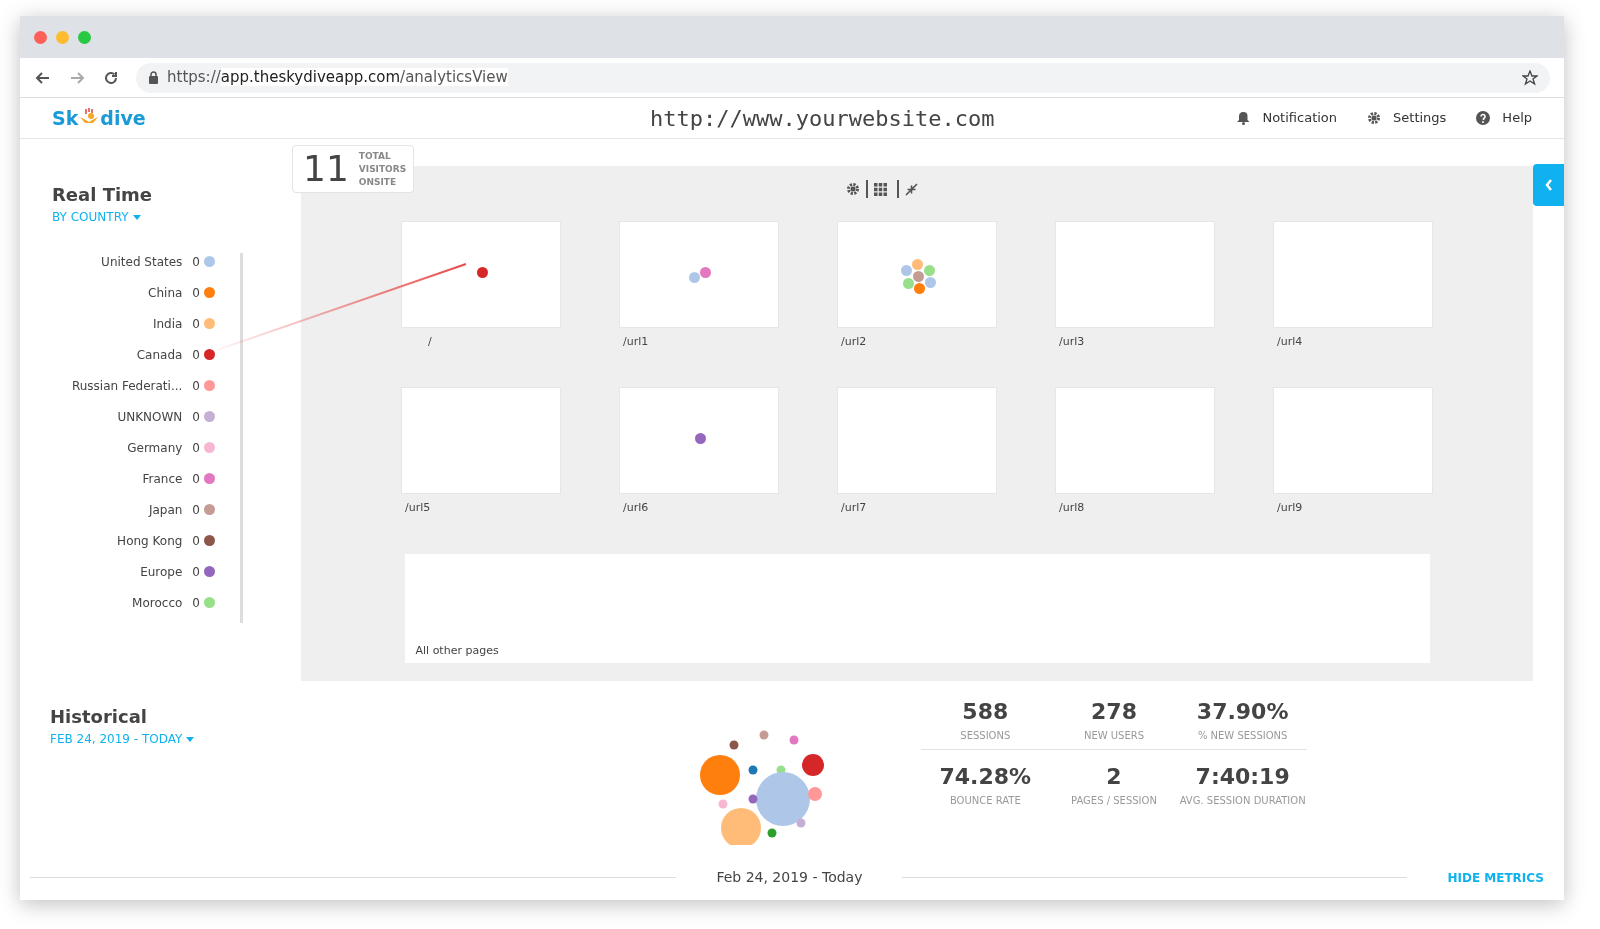 The width and height of the screenshot is (1600, 929). I want to click on visitors-count: 11, so click(326, 169).